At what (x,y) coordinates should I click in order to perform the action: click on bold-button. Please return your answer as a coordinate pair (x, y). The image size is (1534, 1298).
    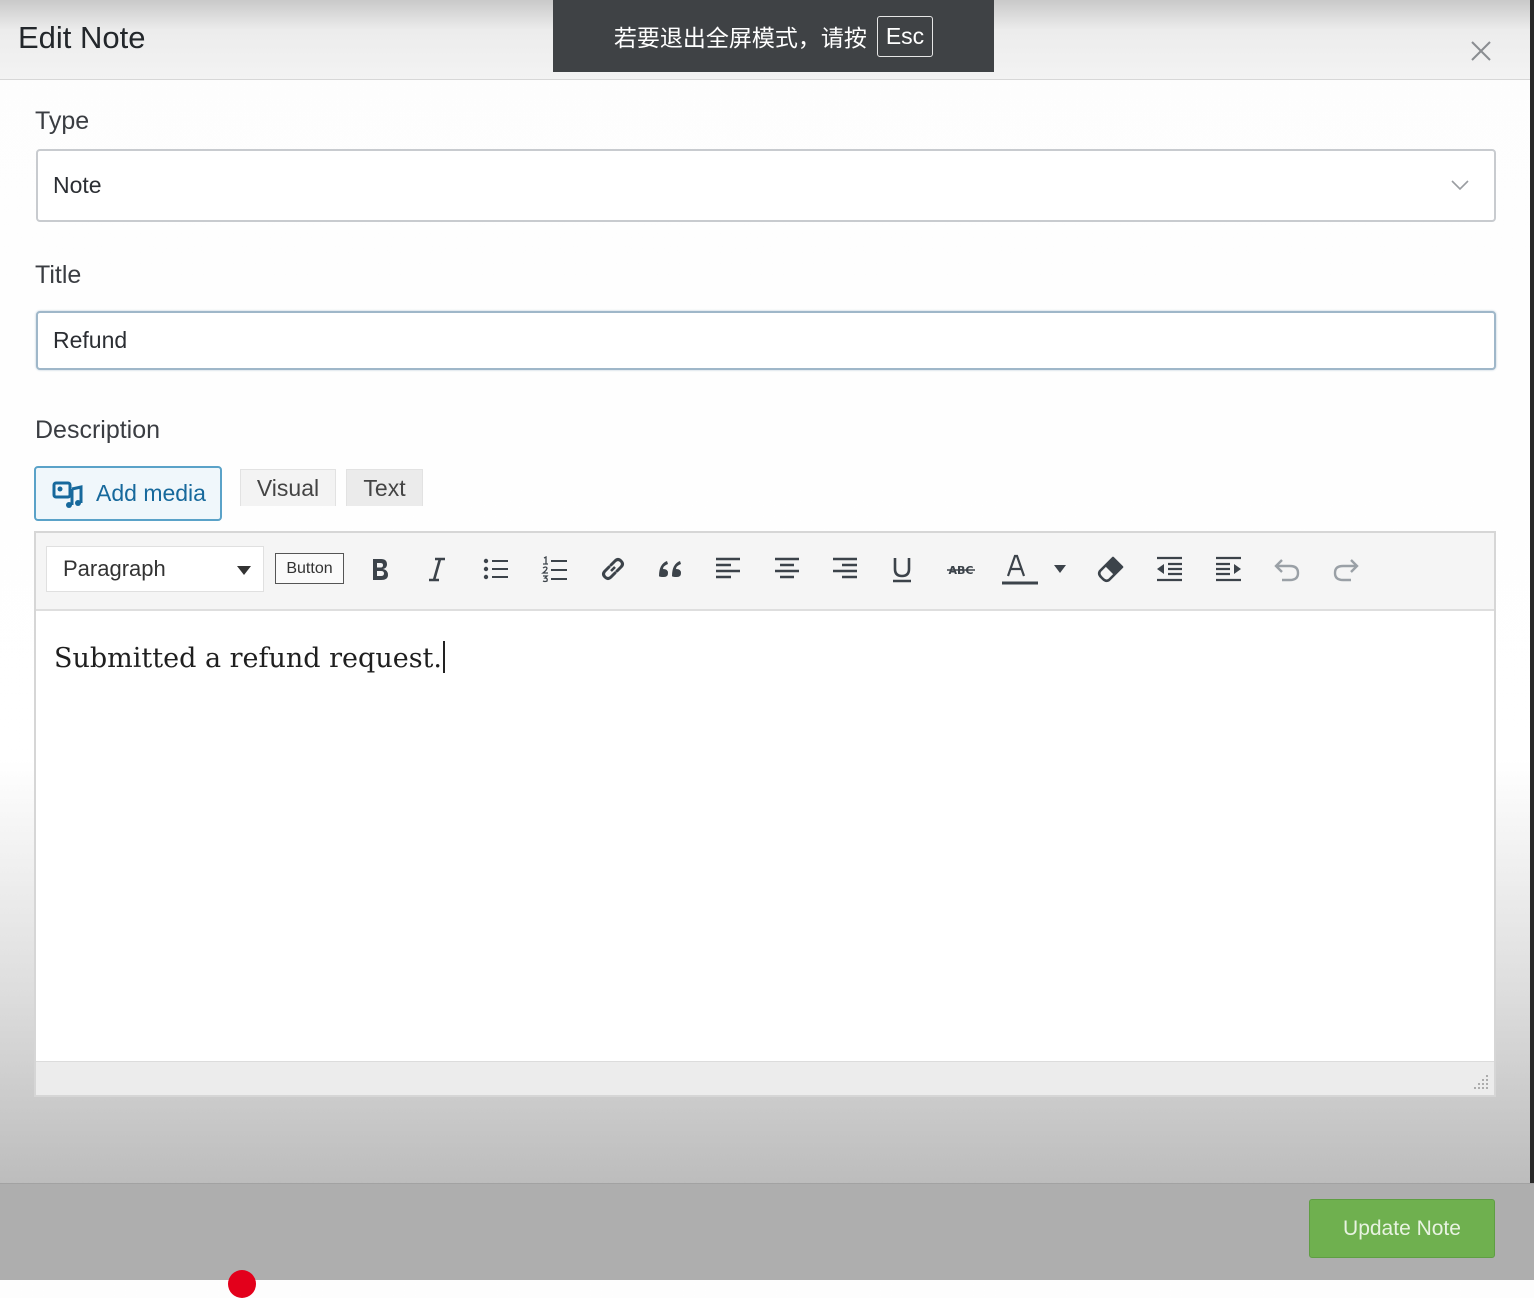
    Looking at the image, I should click on (380, 569).